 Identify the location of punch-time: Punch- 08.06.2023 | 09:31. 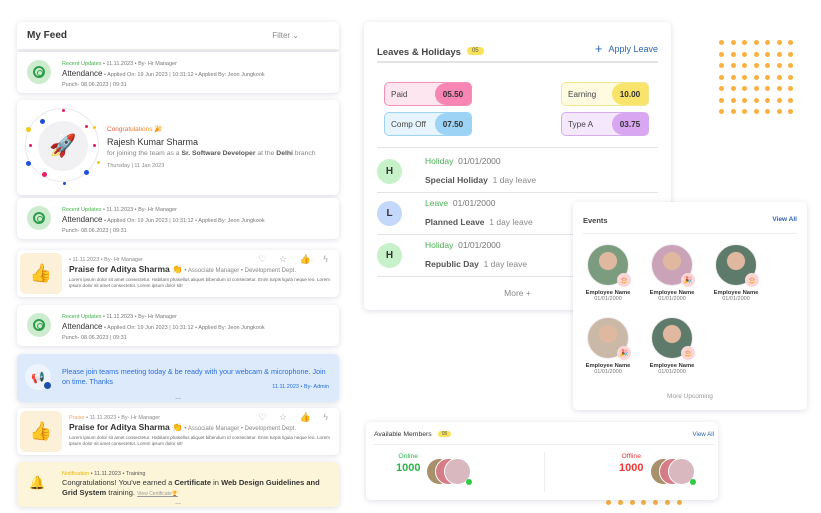
(94, 338).